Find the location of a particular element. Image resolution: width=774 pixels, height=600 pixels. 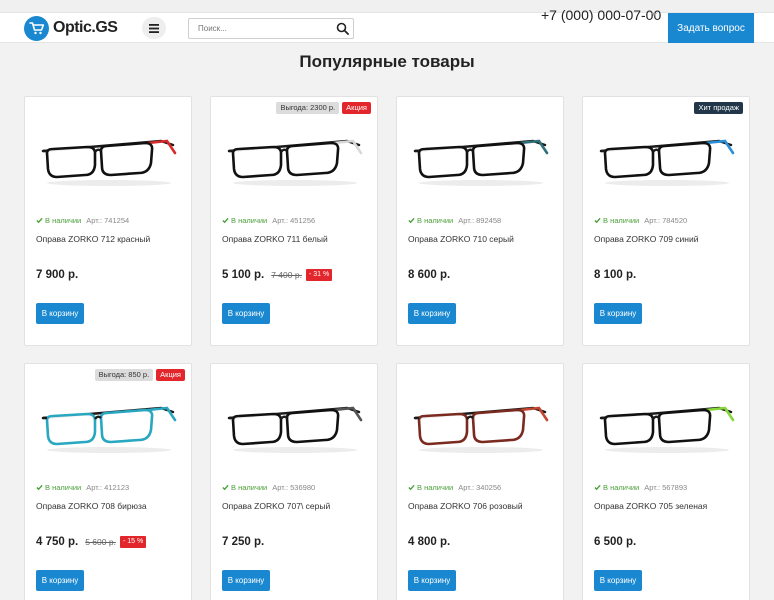

badges: Выгода: 850 р. Акция is located at coordinates (139, 375).